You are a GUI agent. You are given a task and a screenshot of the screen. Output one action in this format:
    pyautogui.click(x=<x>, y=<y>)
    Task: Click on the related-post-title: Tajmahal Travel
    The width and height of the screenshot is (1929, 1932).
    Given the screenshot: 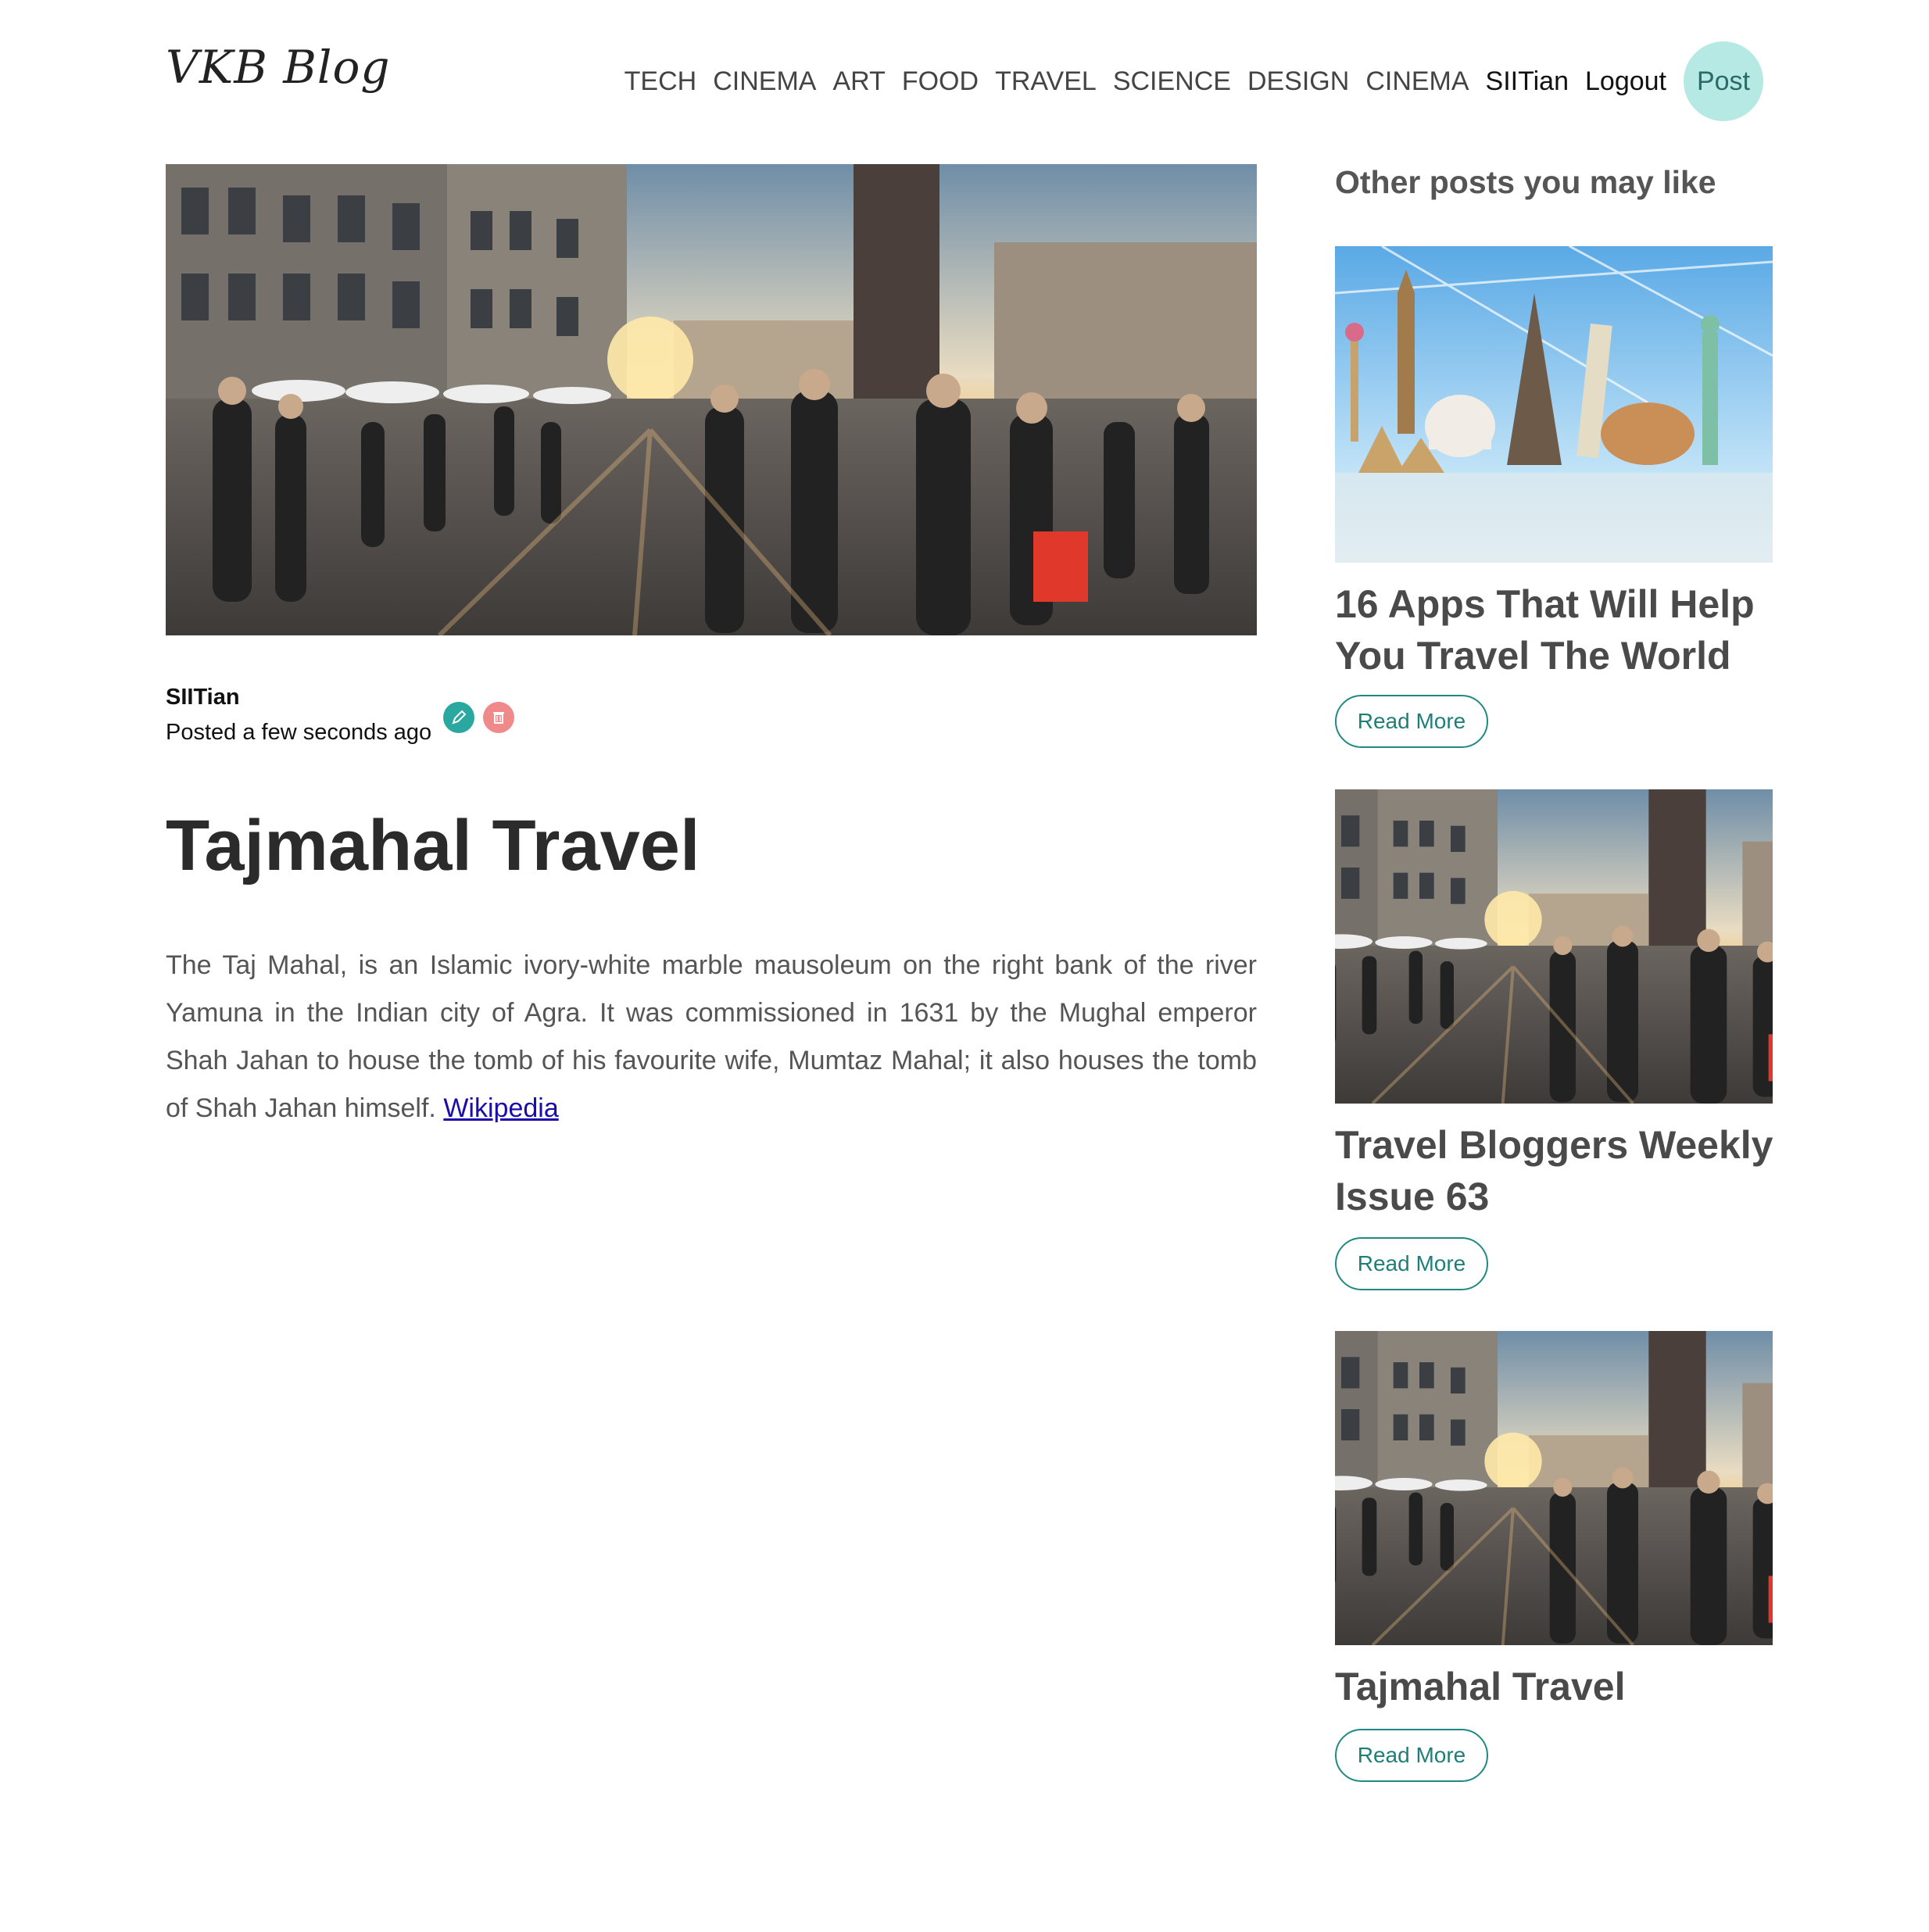 What is the action you would take?
    pyautogui.click(x=1561, y=1686)
    